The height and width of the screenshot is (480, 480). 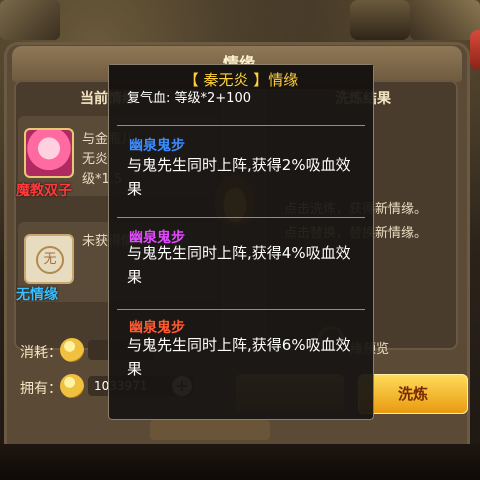 I want to click on wash-button: 洗炼, so click(x=413, y=394).